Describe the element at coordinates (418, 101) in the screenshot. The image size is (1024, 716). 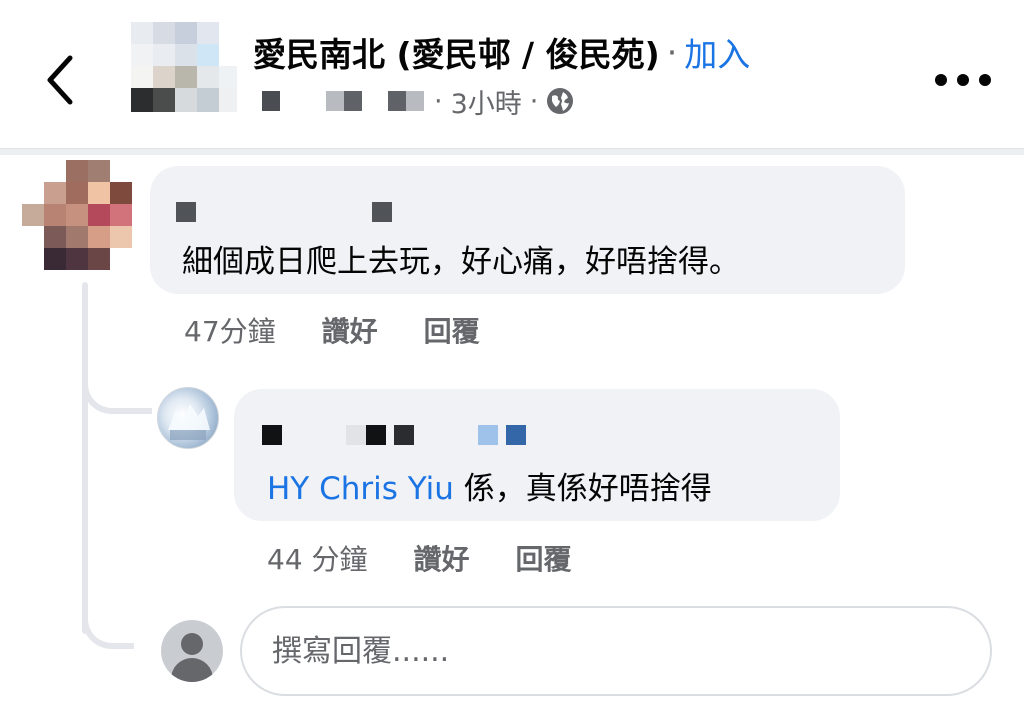
I see `post-meta: · 3小時 ·` at that location.